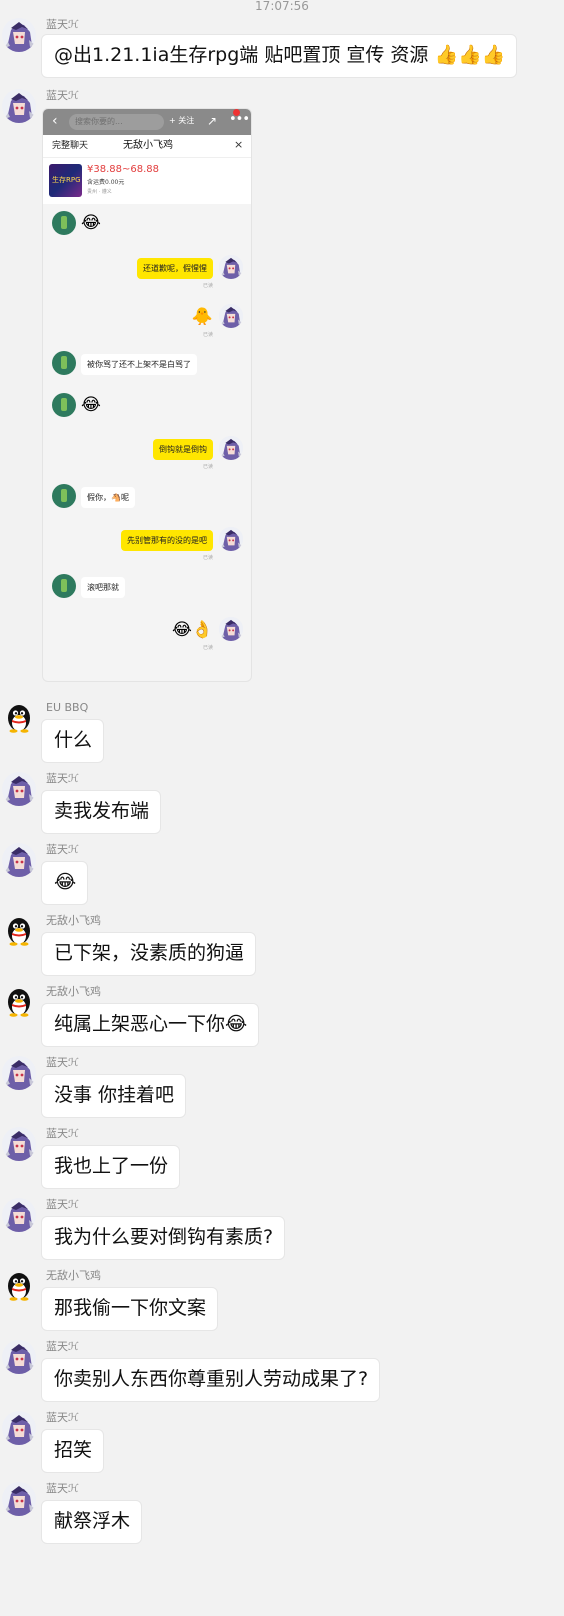 This screenshot has width=564, height=1616. Describe the element at coordinates (212, 121) in the screenshot. I see `share-icon: ↗` at that location.